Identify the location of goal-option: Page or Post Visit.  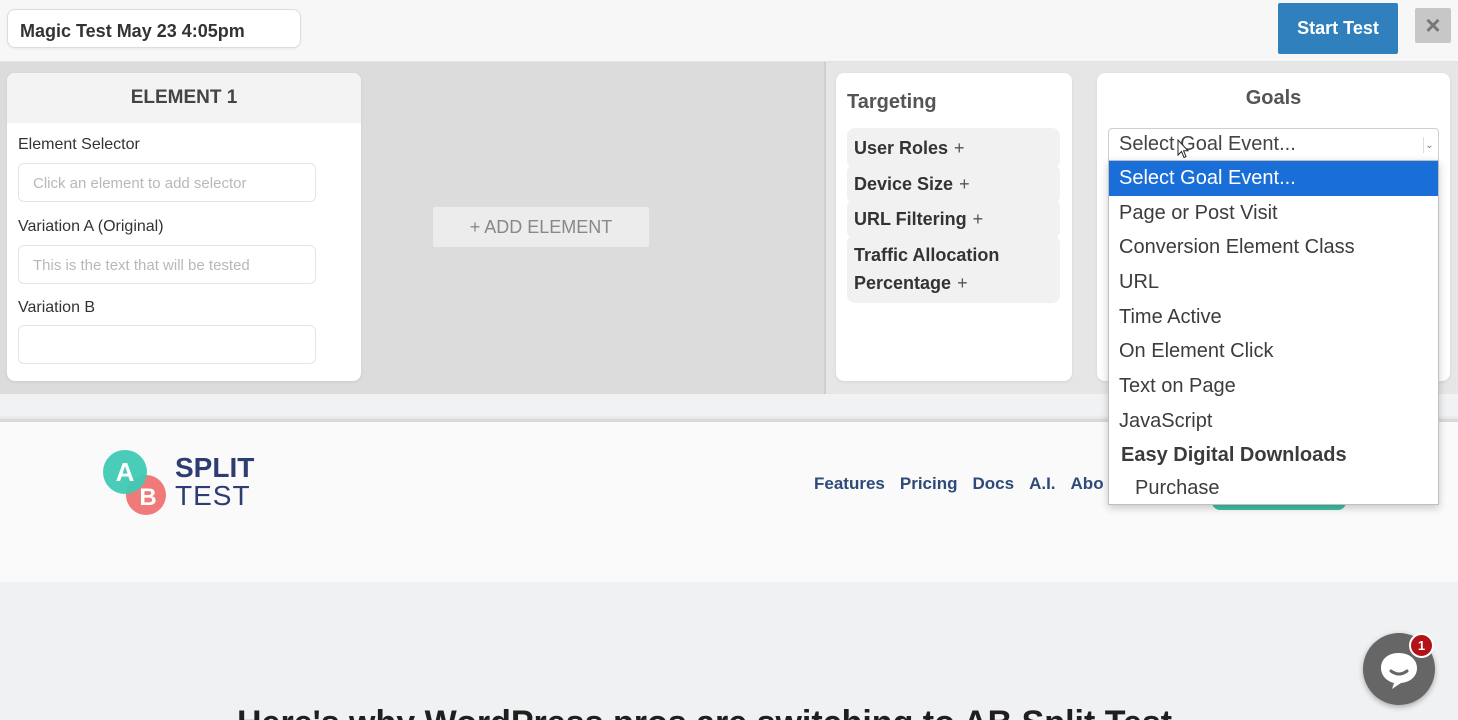
(1273, 213).